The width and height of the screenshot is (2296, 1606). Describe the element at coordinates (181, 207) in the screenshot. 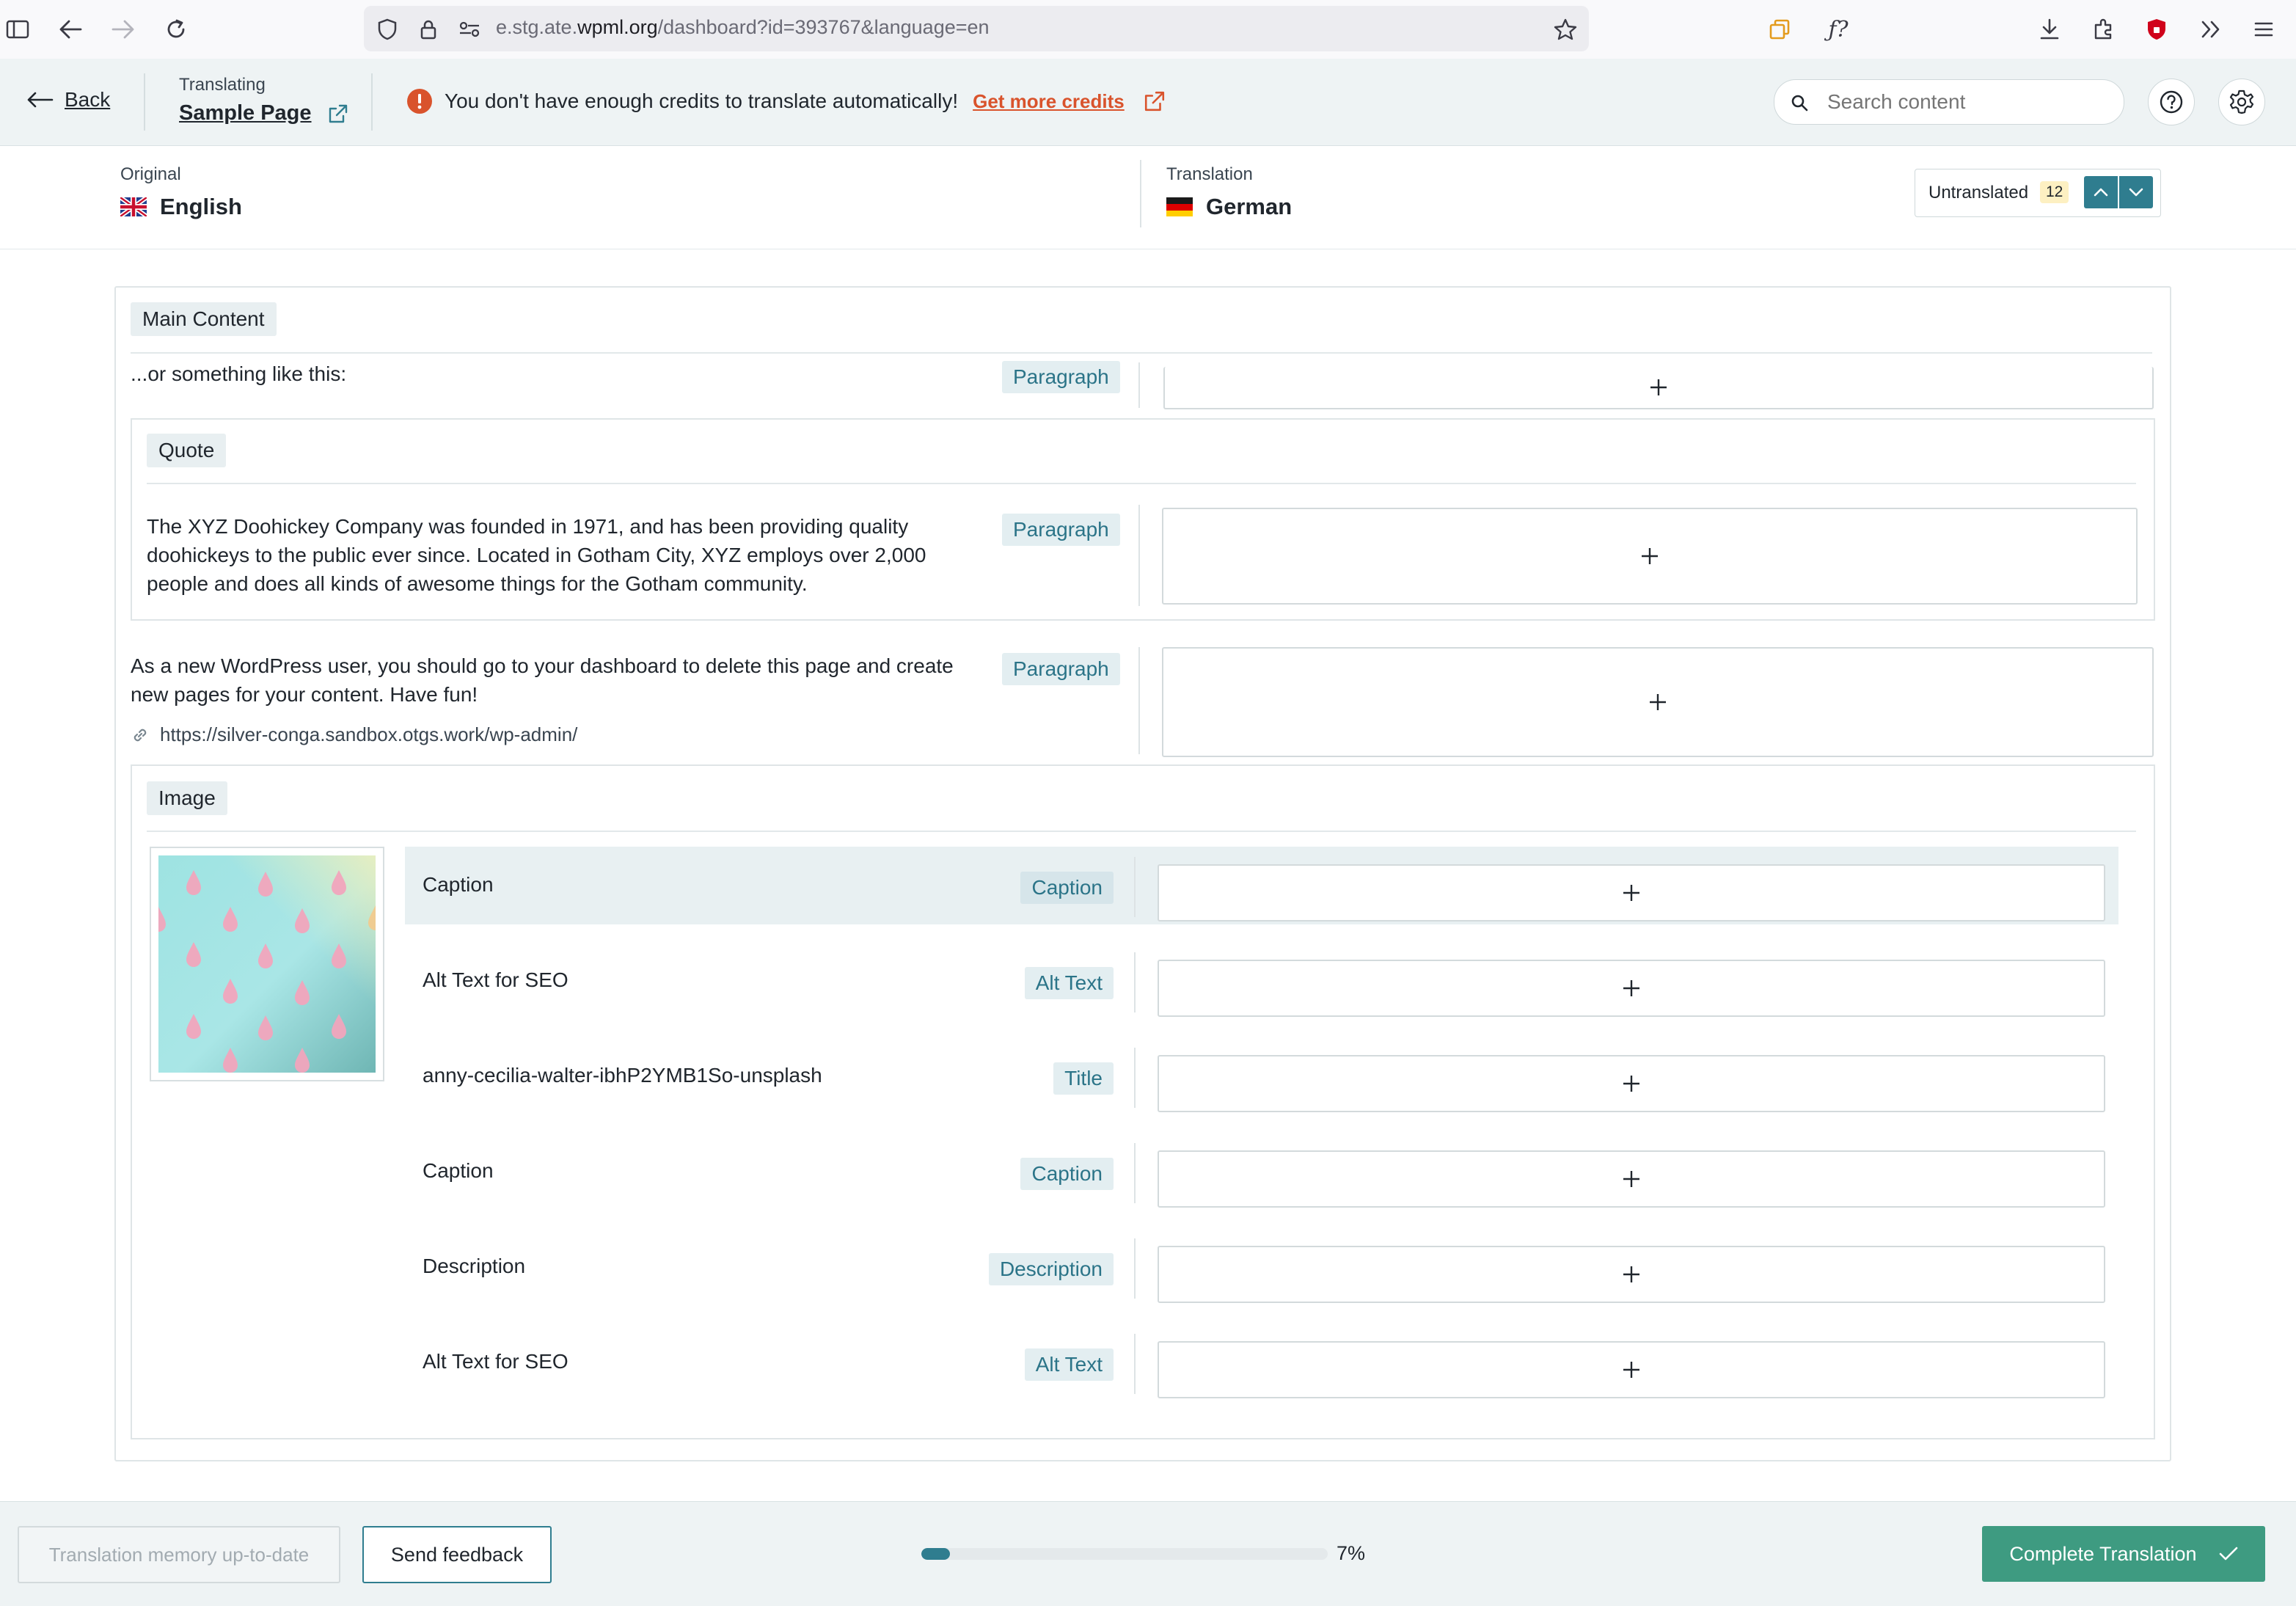

I see `original-language: English` at that location.